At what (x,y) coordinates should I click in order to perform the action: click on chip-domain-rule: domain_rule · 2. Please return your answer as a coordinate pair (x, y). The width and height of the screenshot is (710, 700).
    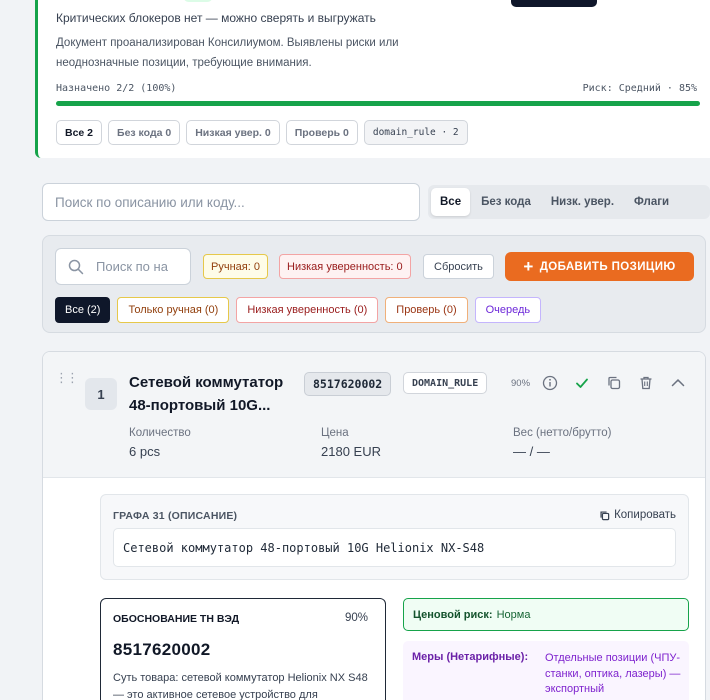
    Looking at the image, I should click on (415, 132).